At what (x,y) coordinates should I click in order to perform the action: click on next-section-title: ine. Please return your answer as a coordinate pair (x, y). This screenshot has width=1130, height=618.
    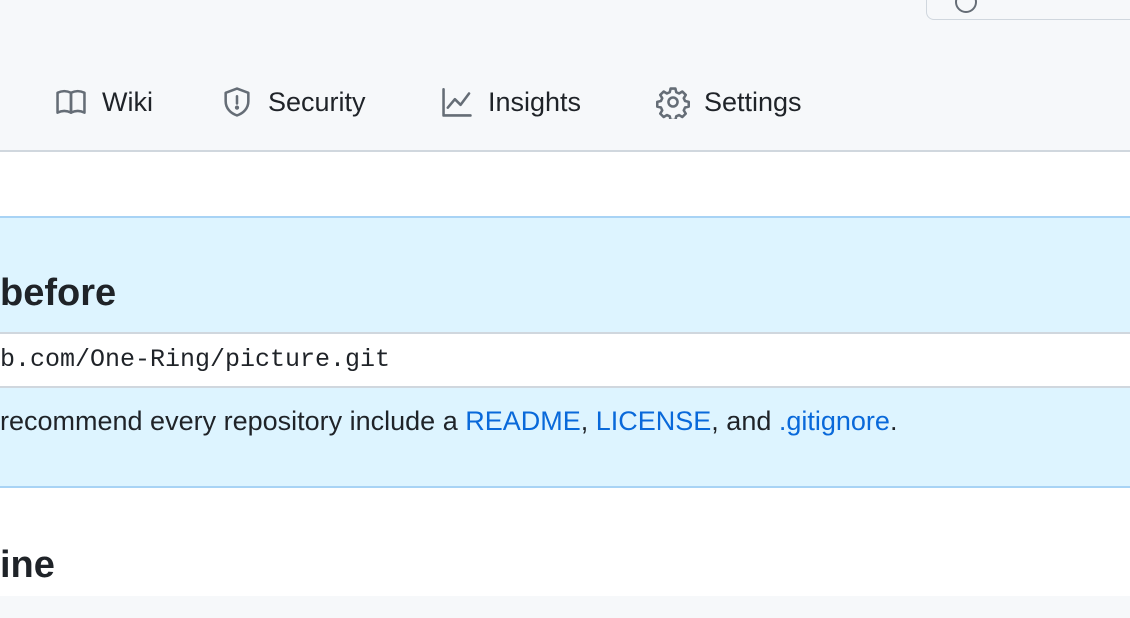
    Looking at the image, I should click on (27, 565).